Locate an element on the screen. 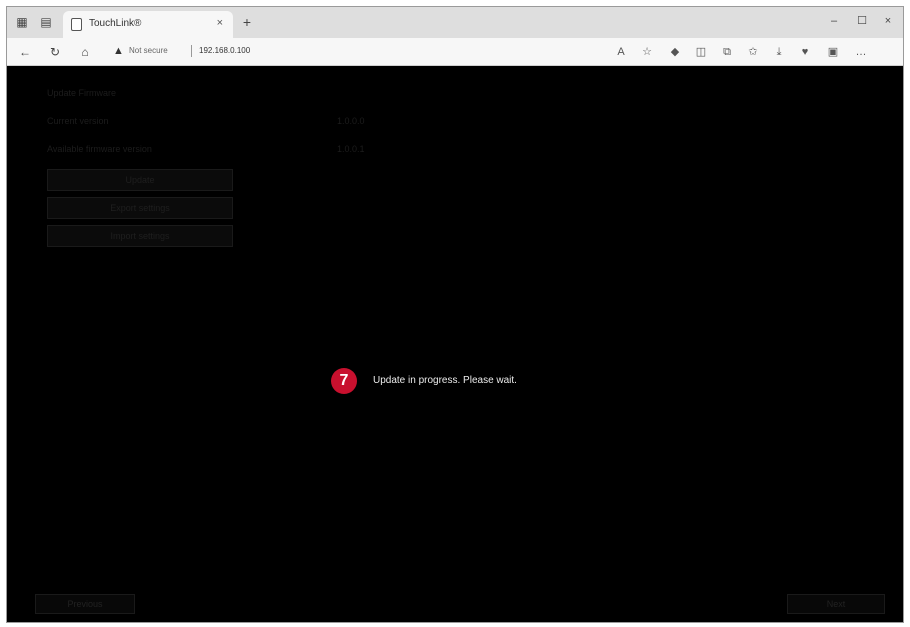 Image resolution: width=910 pixels, height=627 pixels. tab-actions-icon: ▤ is located at coordinates (46, 22).